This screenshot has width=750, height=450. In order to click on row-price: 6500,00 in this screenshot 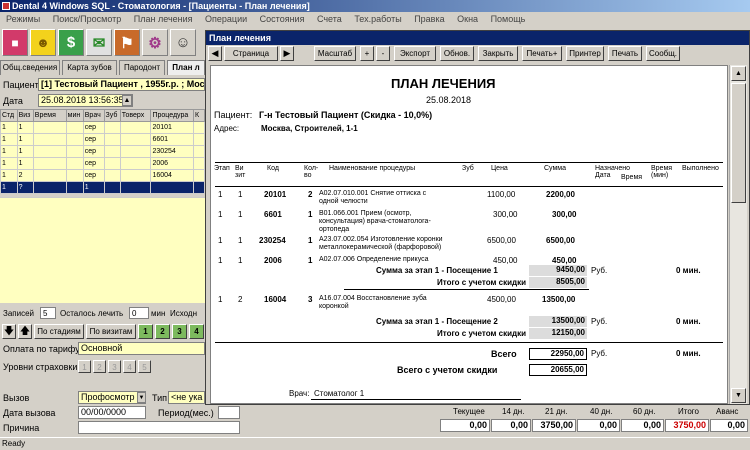, I will do `click(501, 240)`.